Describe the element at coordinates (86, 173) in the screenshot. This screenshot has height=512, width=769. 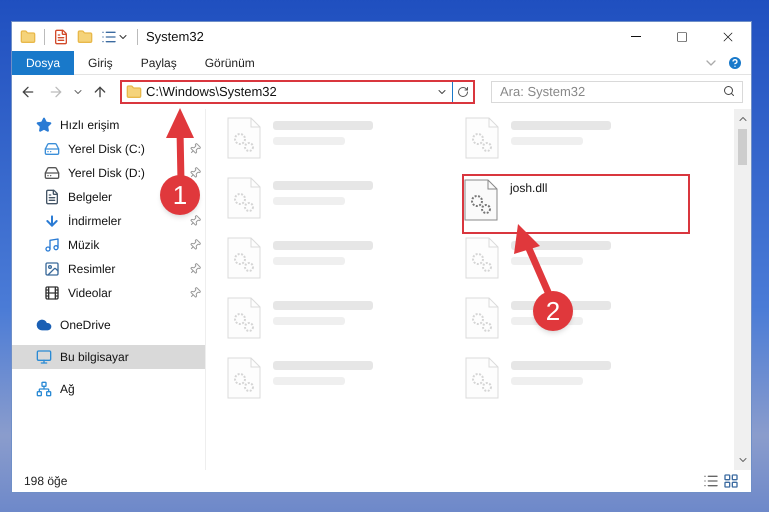
I see `sidebar-item: Yerel Disk (D:)` at that location.